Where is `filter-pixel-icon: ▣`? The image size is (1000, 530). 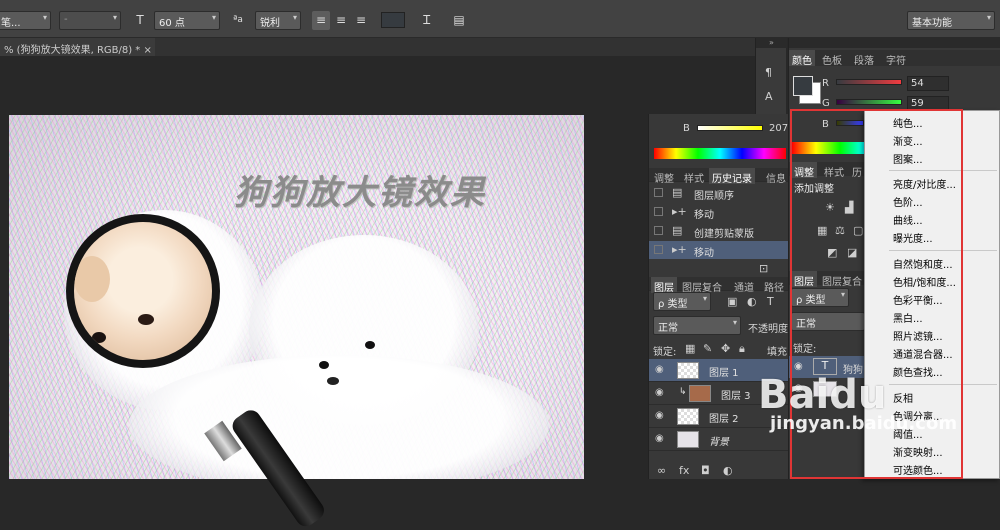 filter-pixel-icon: ▣ is located at coordinates (732, 301).